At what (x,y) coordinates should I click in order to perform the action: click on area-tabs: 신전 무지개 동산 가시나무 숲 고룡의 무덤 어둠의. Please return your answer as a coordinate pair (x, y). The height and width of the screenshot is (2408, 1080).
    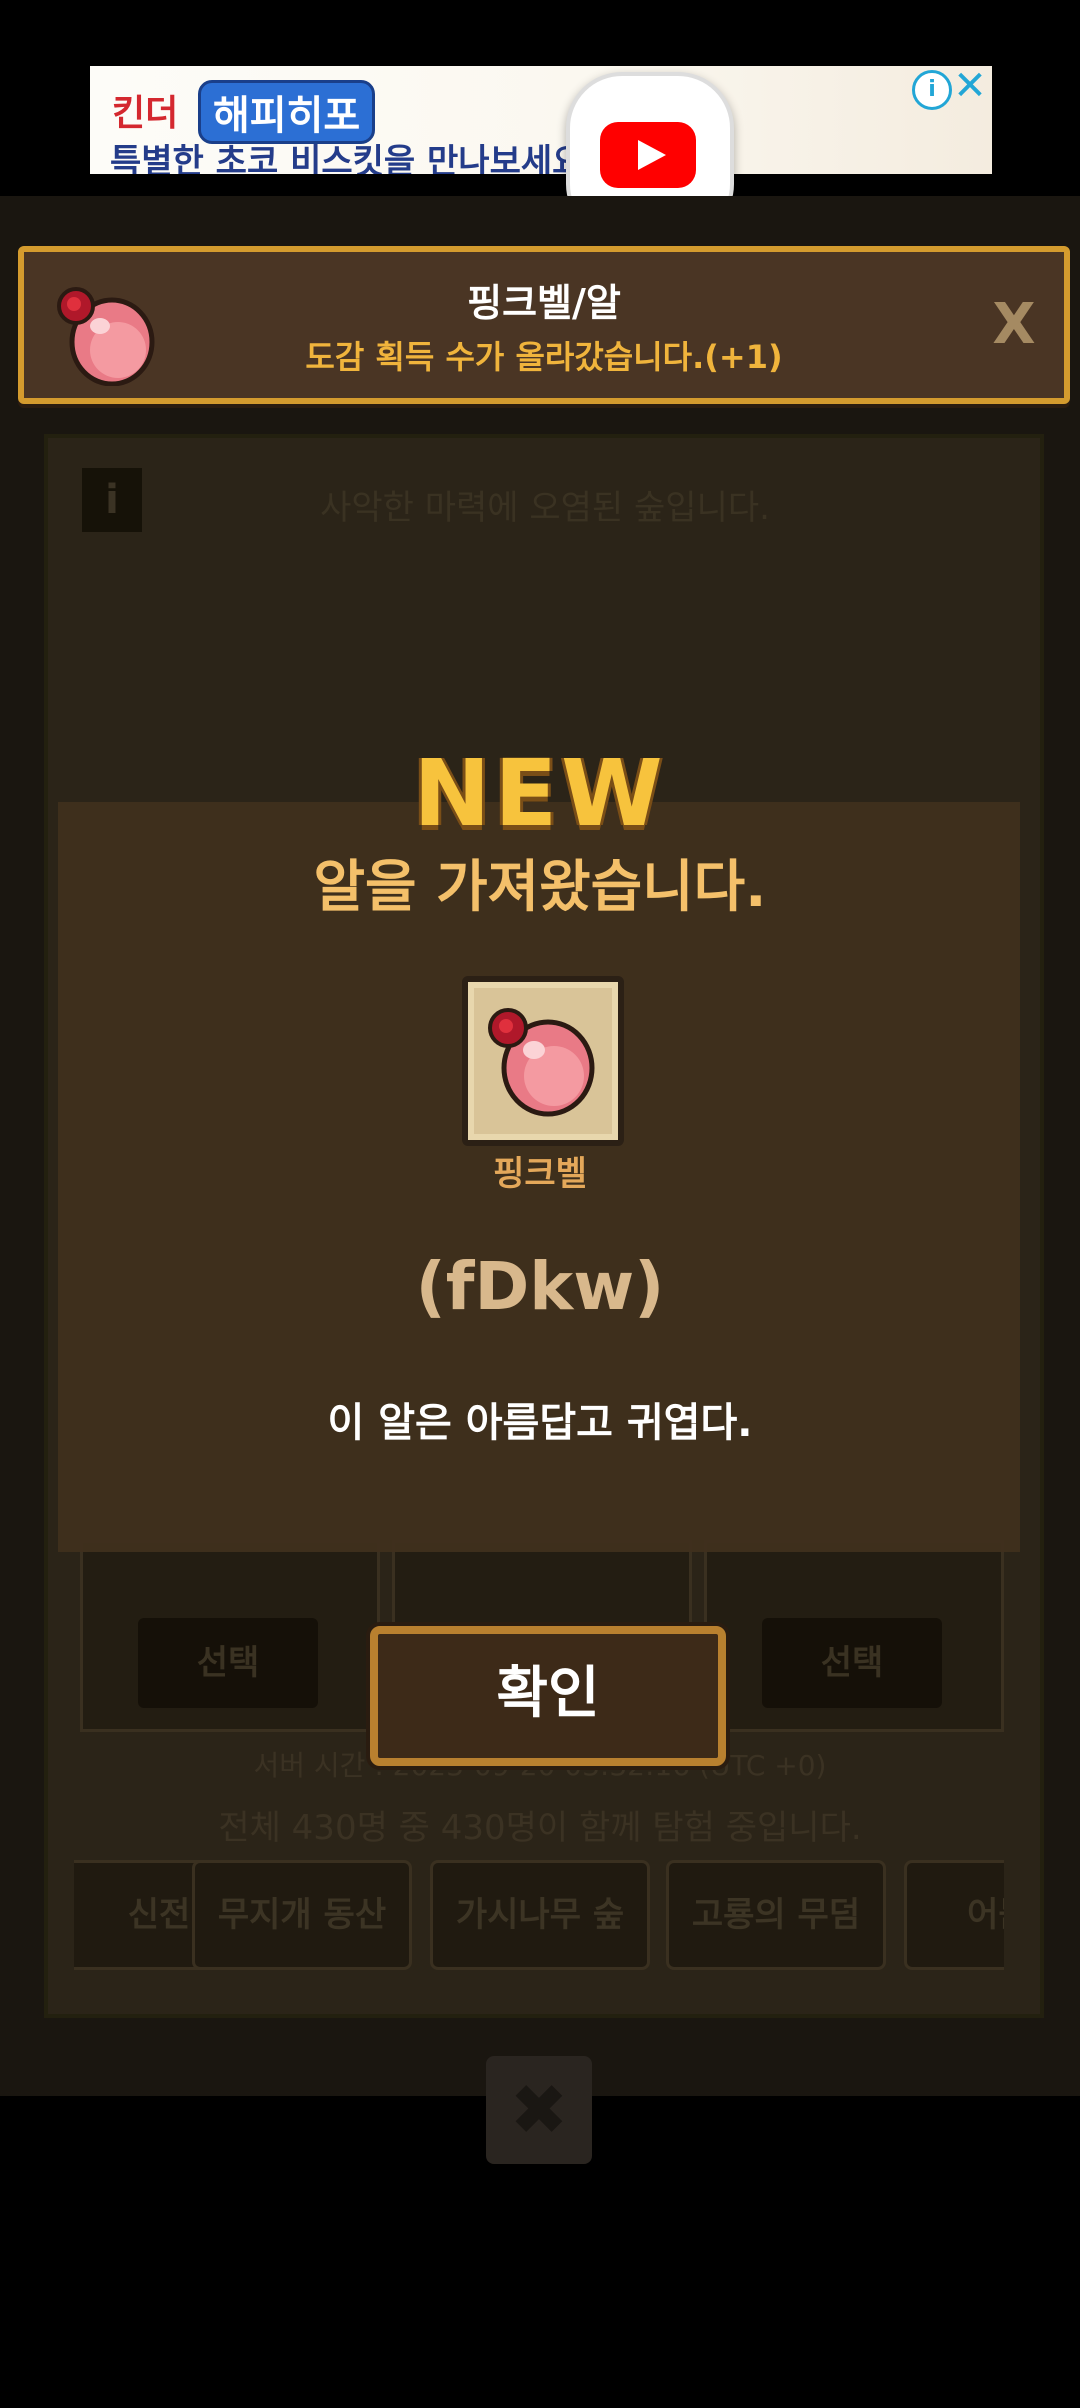
    Looking at the image, I should click on (539, 1915).